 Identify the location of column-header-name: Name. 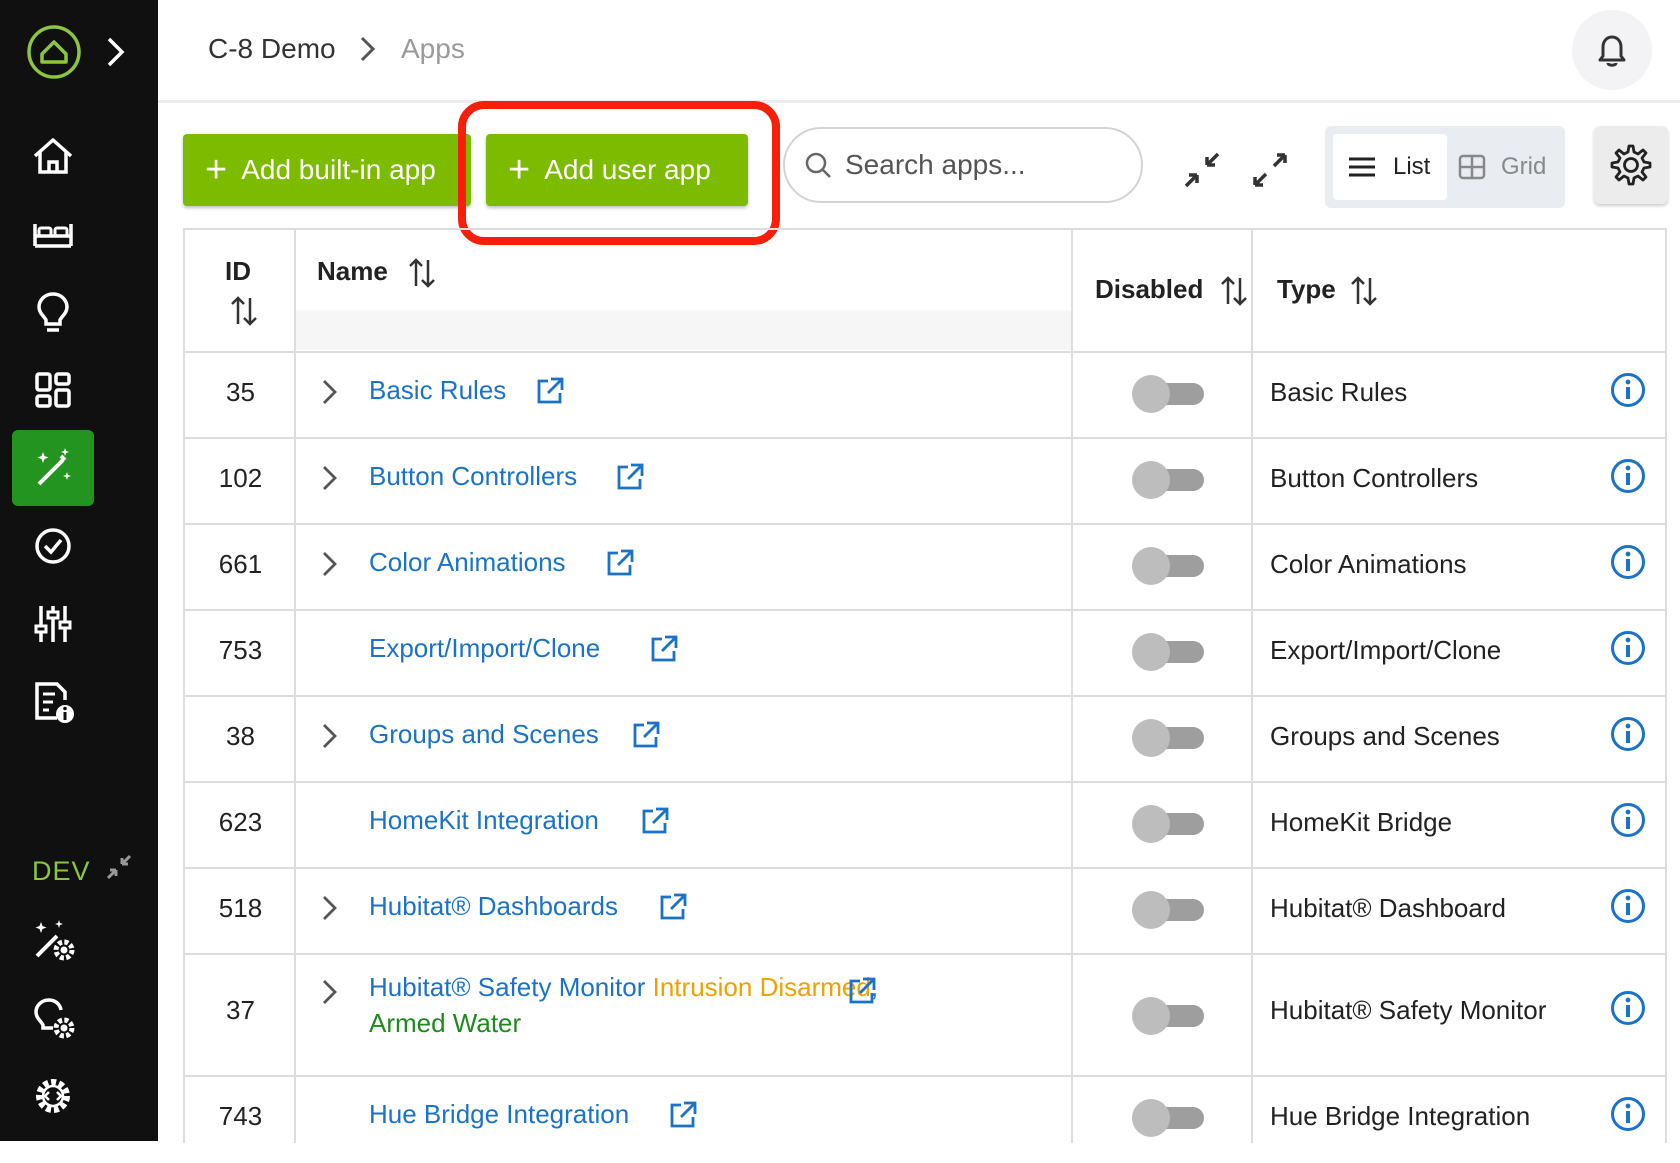
(352, 271).